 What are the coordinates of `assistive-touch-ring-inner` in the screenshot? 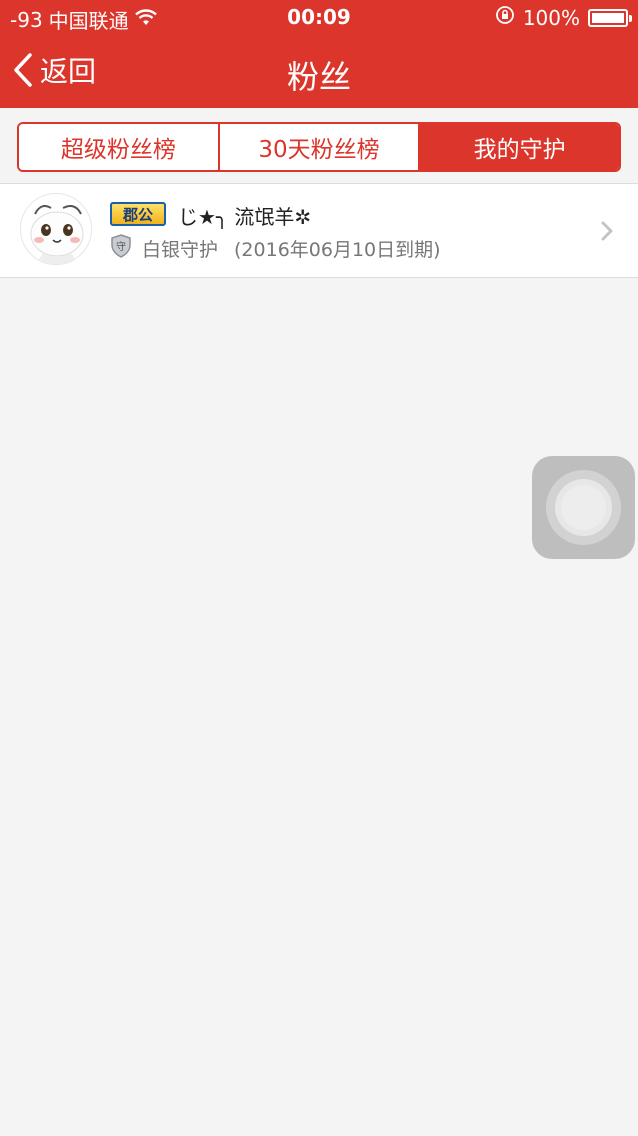 It's located at (583, 507).